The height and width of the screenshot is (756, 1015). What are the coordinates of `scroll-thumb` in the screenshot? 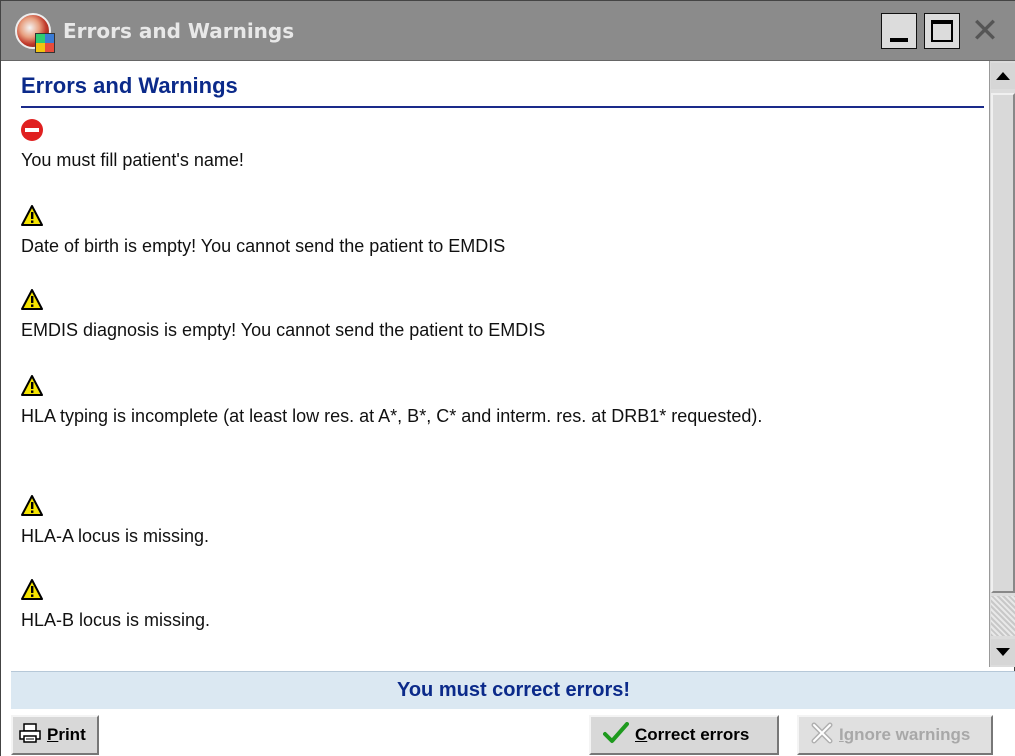 It's located at (1003, 343).